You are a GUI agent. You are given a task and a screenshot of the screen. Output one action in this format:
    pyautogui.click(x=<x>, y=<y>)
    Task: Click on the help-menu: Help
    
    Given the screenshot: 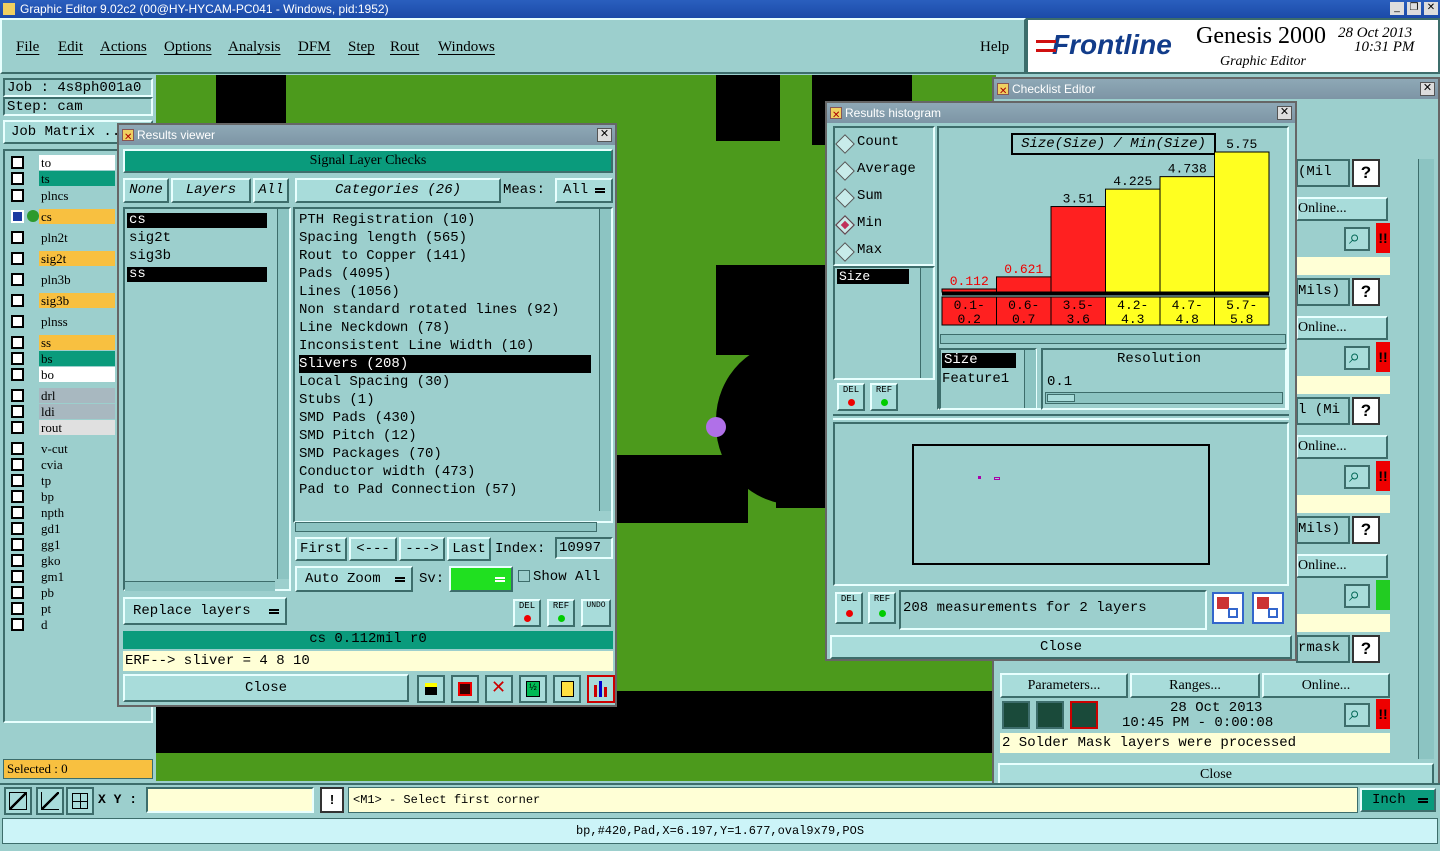 What is the action you would take?
    pyautogui.click(x=994, y=47)
    